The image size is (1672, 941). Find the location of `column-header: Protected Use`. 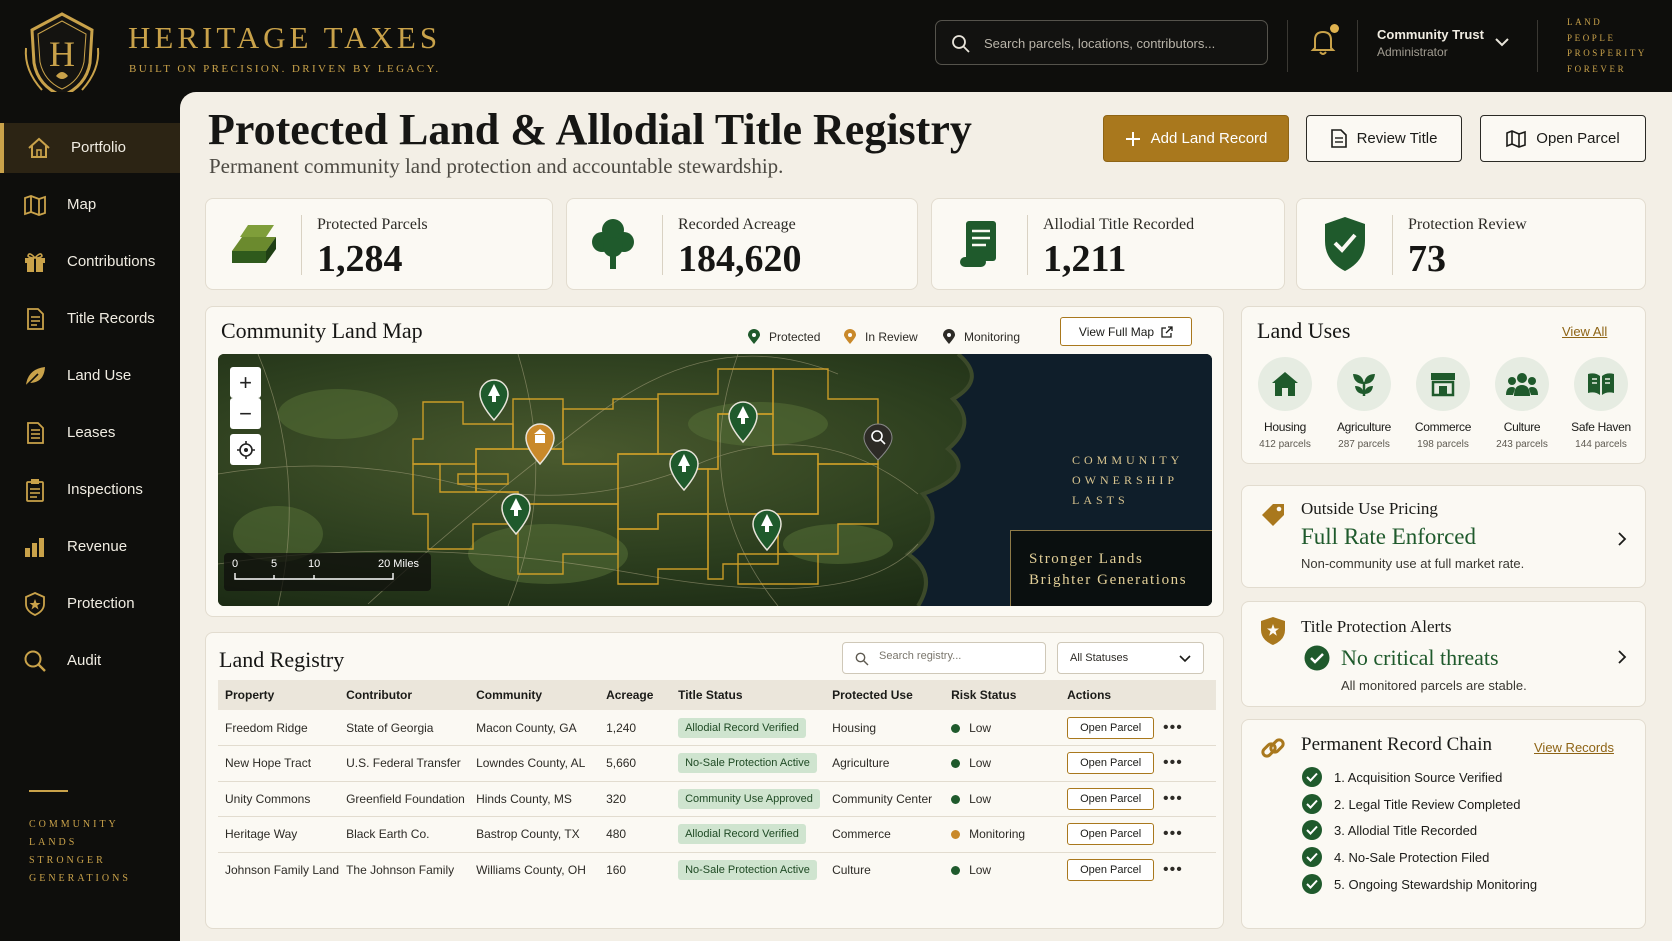

column-header: Protected Use is located at coordinates (885, 695).